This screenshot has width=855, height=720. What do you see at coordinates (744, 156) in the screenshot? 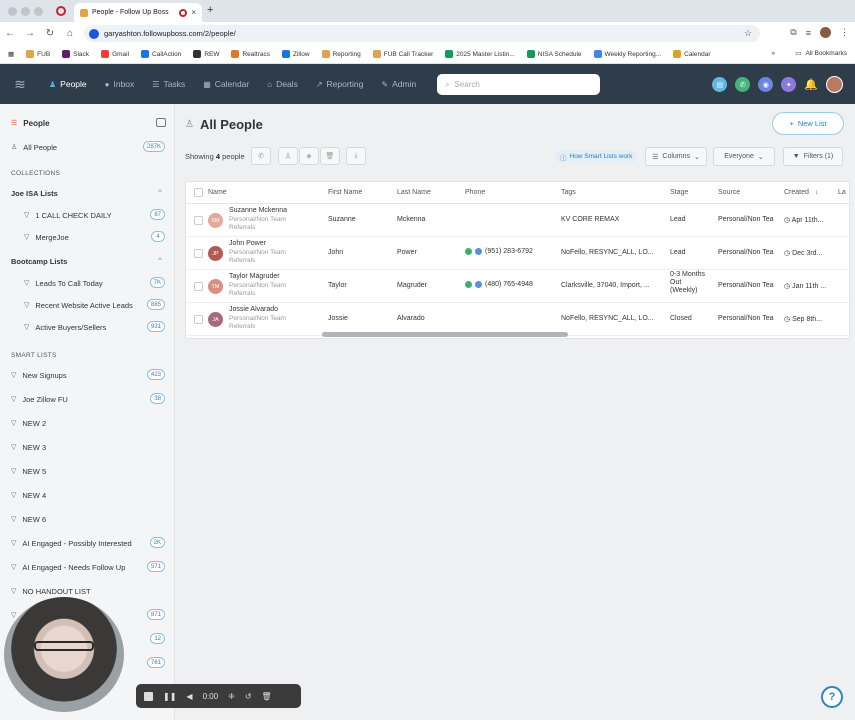
I see `everyone-dropdown: Everyone ⌄` at bounding box center [744, 156].